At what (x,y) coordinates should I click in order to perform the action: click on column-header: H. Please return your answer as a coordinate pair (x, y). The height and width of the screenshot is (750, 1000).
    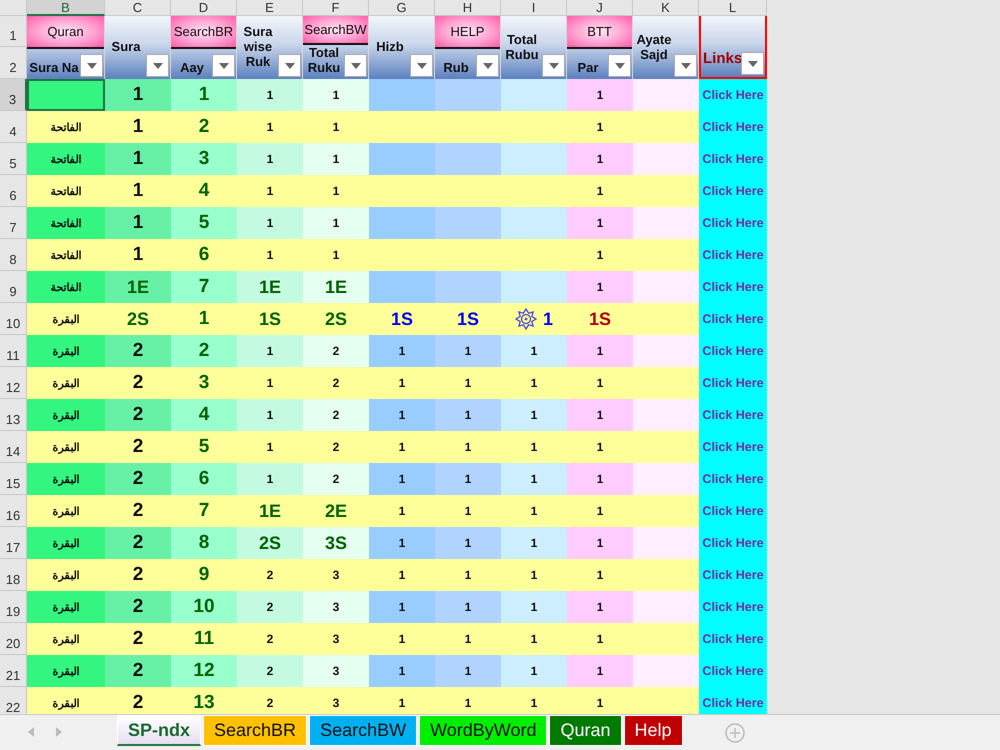
    Looking at the image, I should click on (468, 8).